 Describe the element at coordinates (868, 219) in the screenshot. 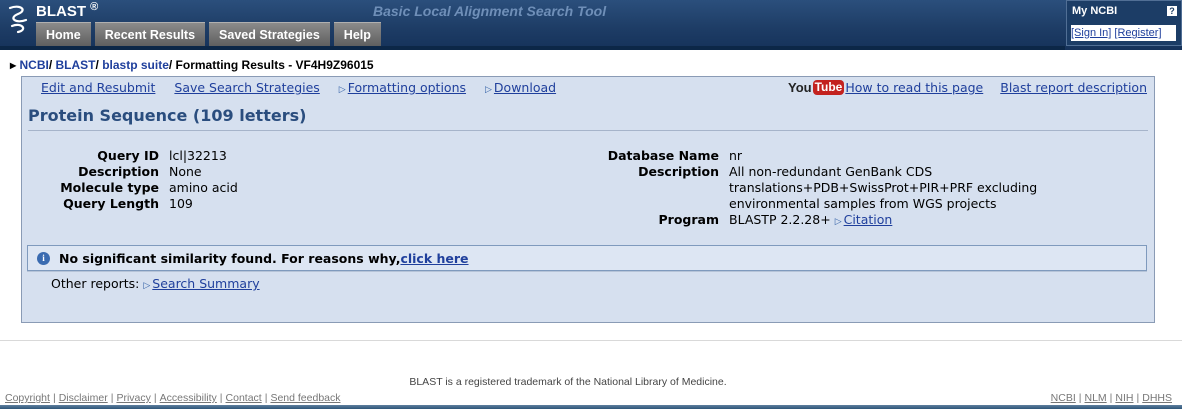

I see `citation-link: Citation` at that location.